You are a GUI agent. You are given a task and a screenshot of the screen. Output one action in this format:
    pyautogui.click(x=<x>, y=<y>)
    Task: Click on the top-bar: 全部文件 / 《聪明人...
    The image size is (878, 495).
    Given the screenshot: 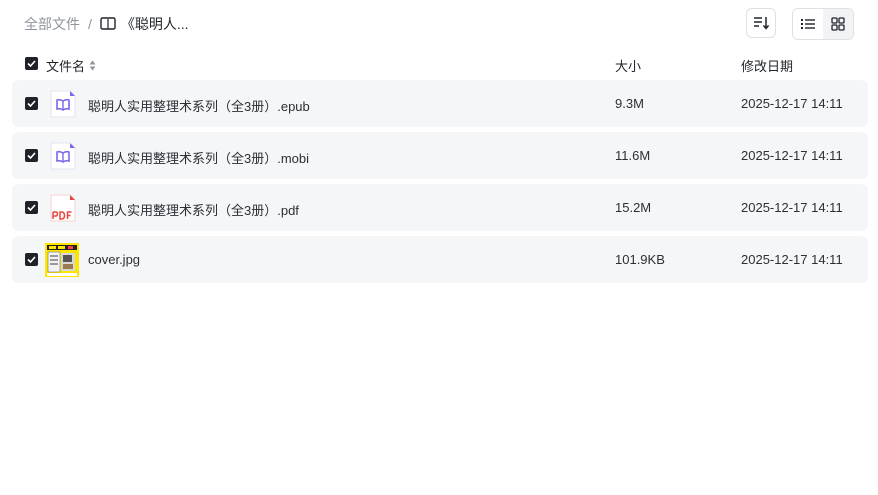 What is the action you would take?
    pyautogui.click(x=439, y=24)
    